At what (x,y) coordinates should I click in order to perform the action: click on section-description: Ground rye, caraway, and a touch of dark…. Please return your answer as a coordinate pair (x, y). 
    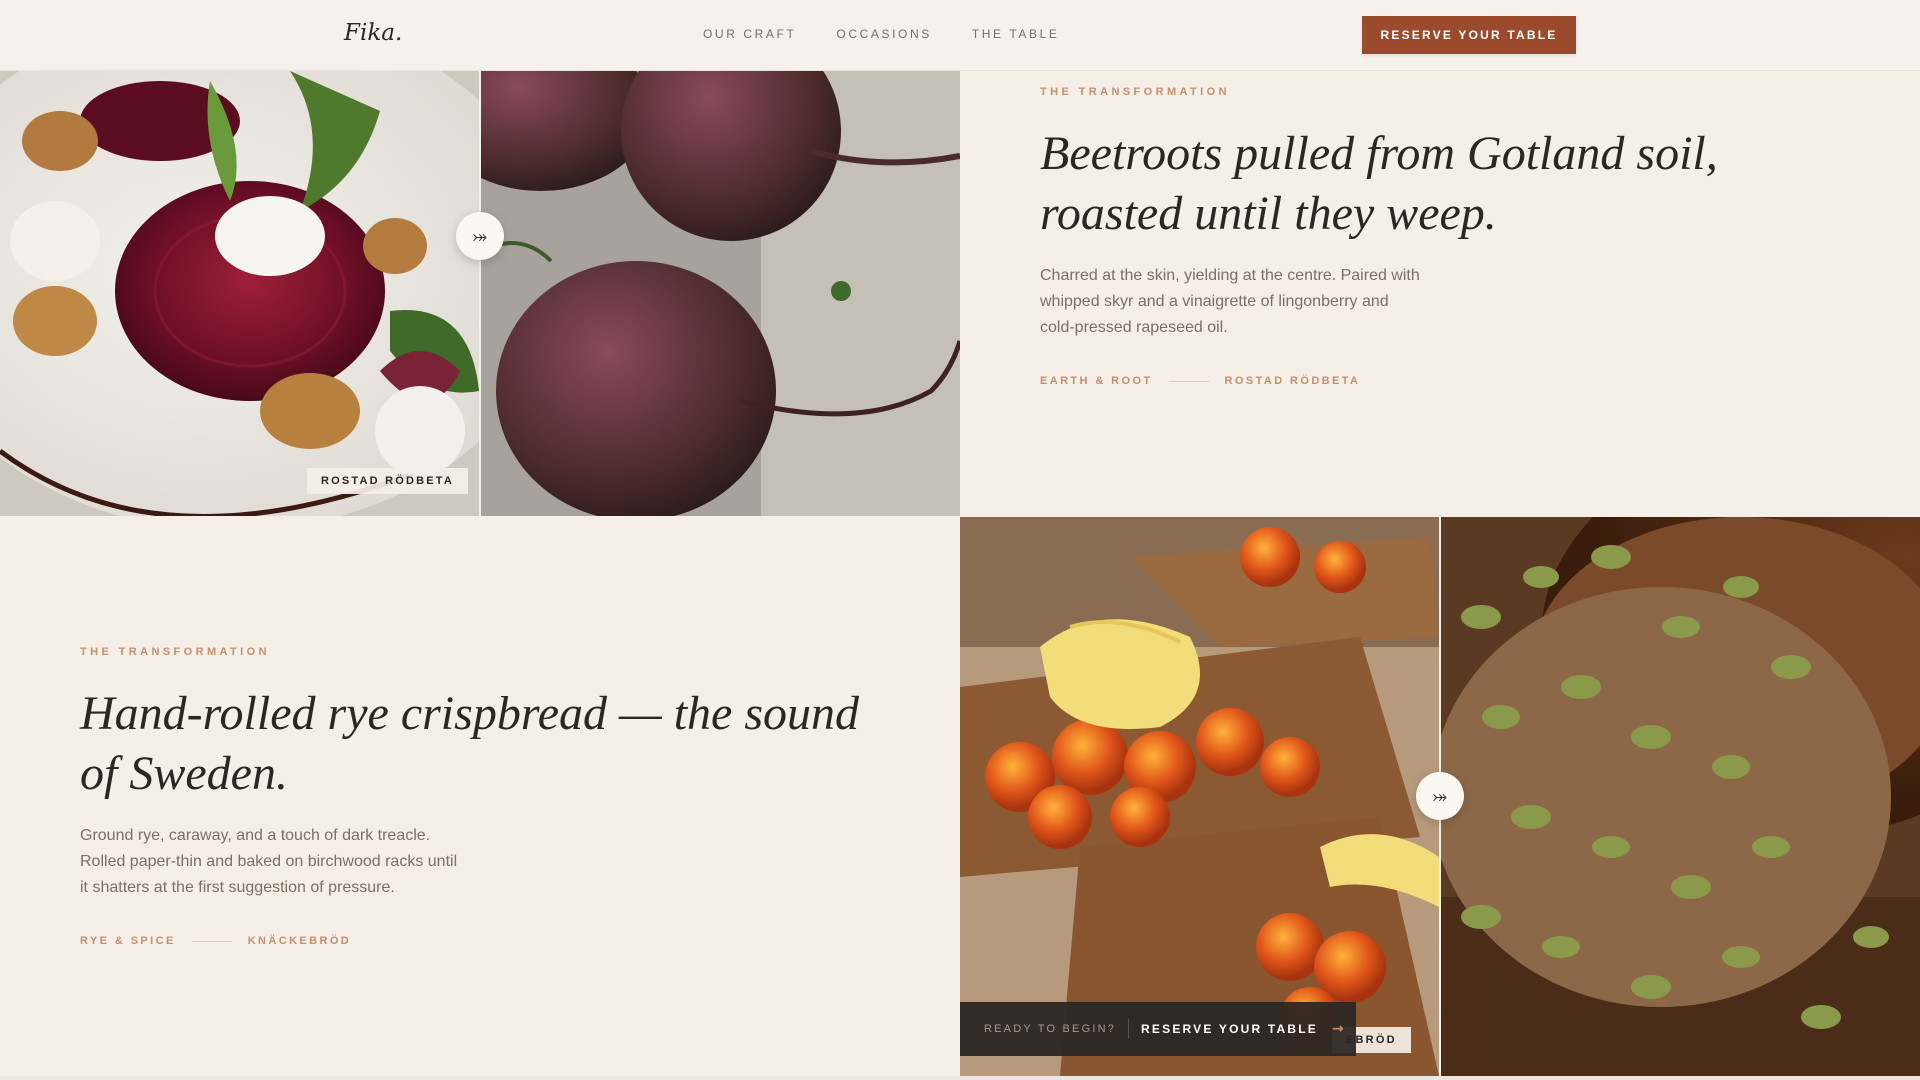
    Looking at the image, I should click on (290, 862).